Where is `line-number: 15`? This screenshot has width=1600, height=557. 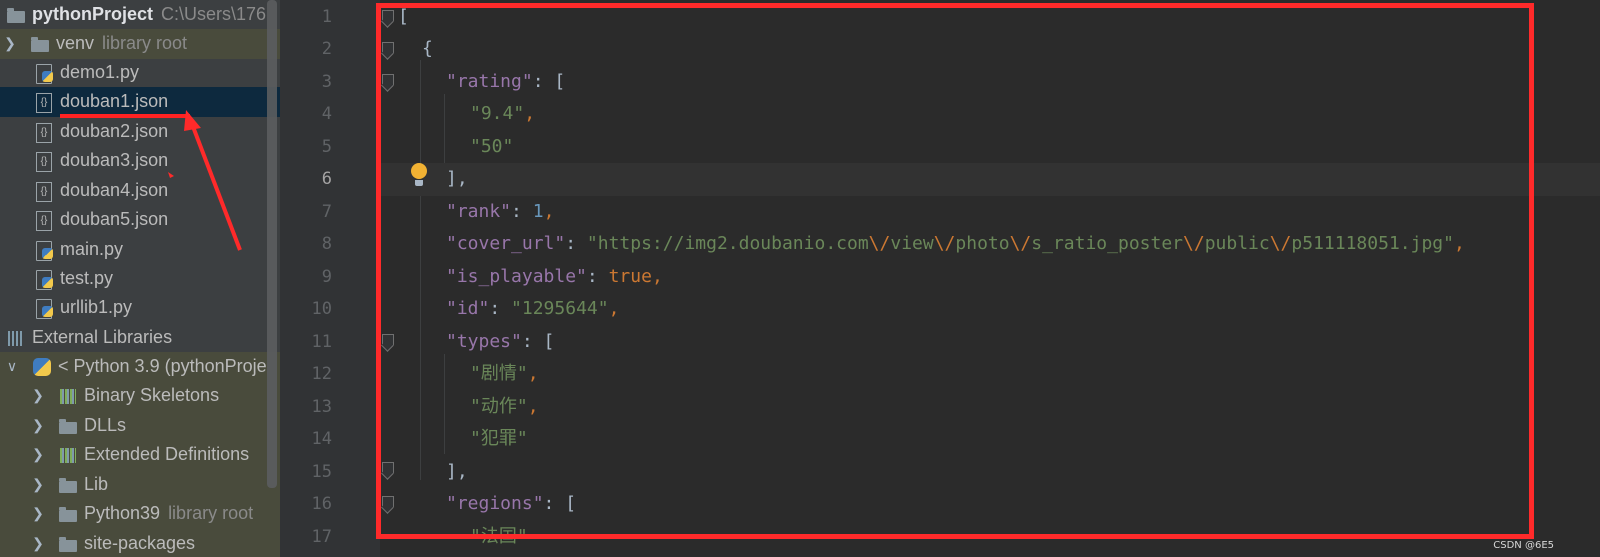
line-number: 15 is located at coordinates (321, 472).